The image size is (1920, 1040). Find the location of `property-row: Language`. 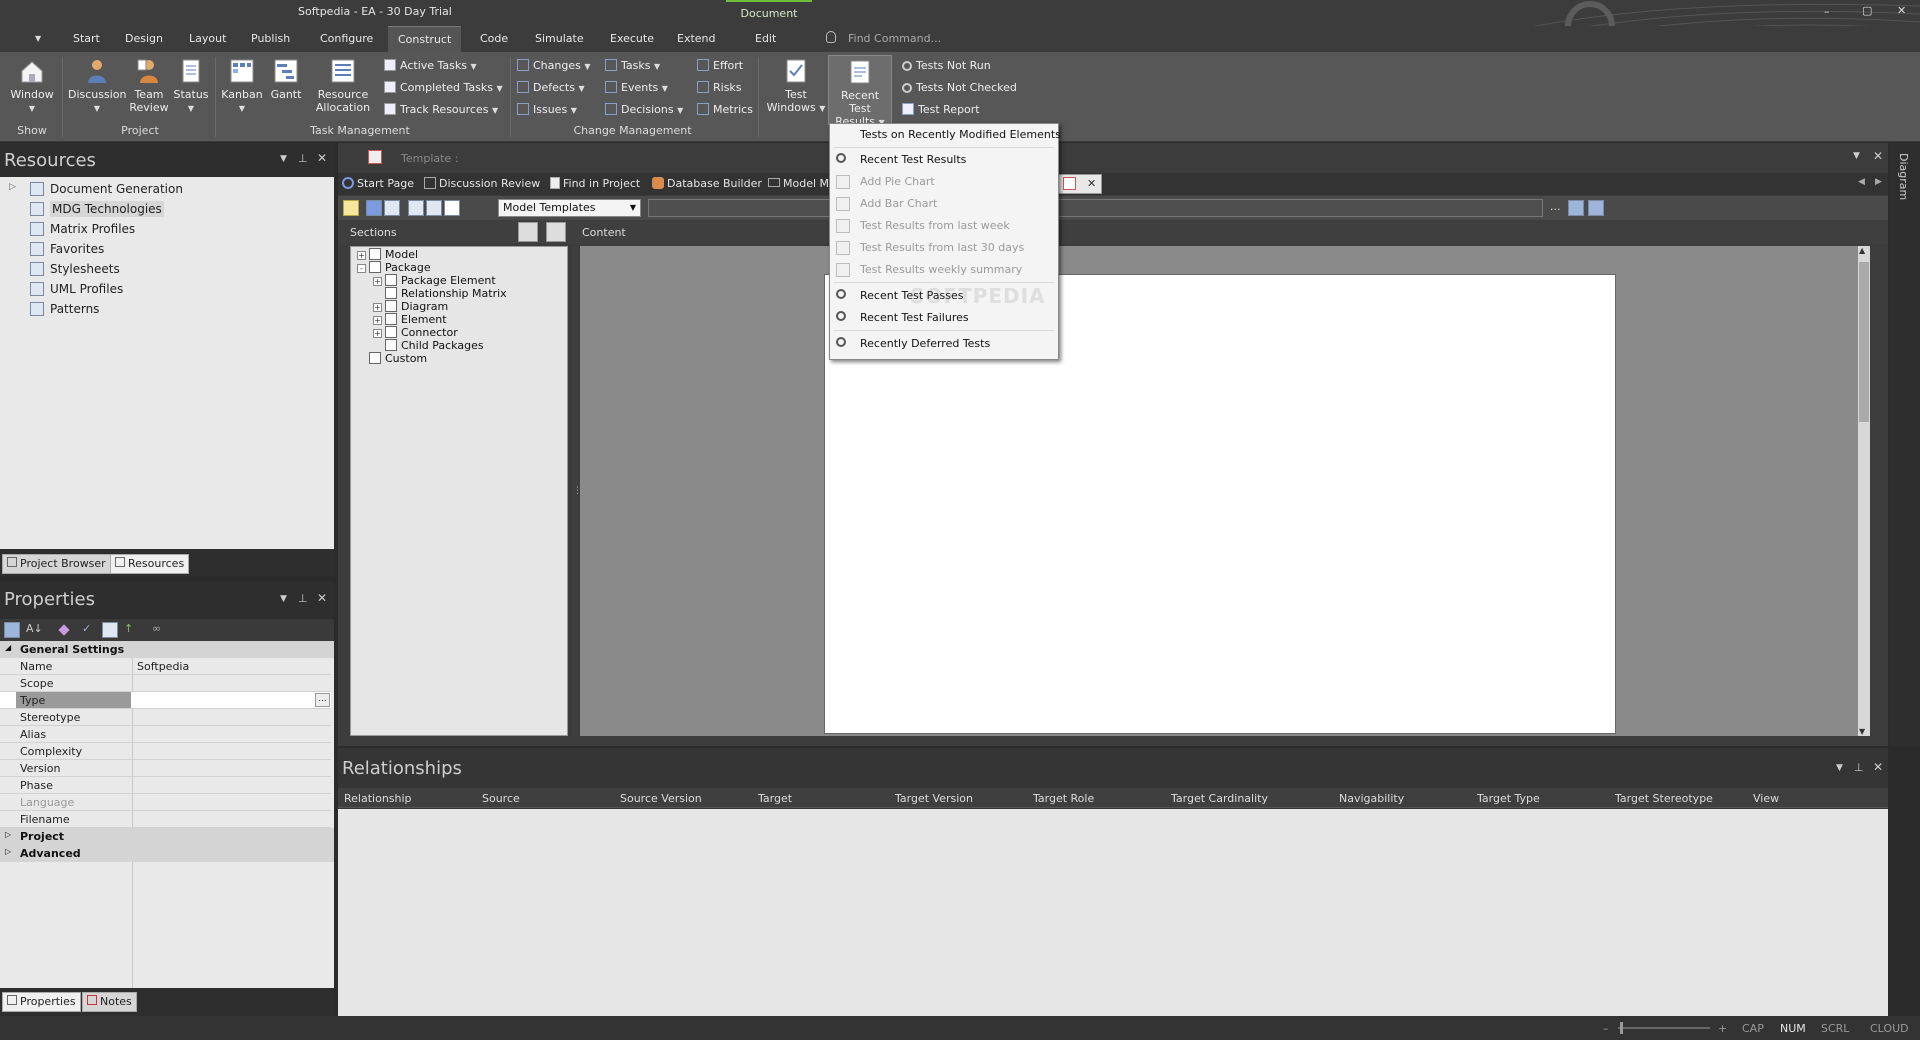

property-row: Language is located at coordinates (165, 802).